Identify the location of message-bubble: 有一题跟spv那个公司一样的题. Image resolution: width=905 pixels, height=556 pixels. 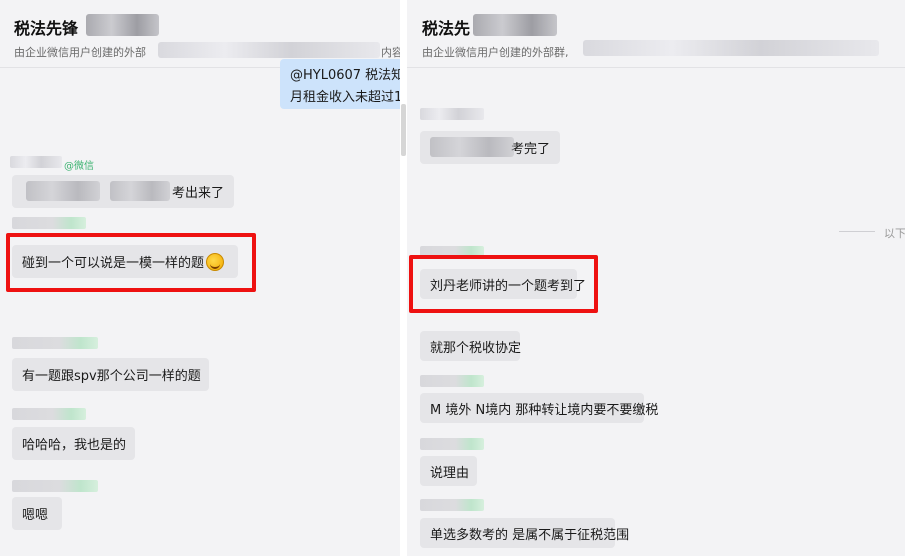
(110, 374).